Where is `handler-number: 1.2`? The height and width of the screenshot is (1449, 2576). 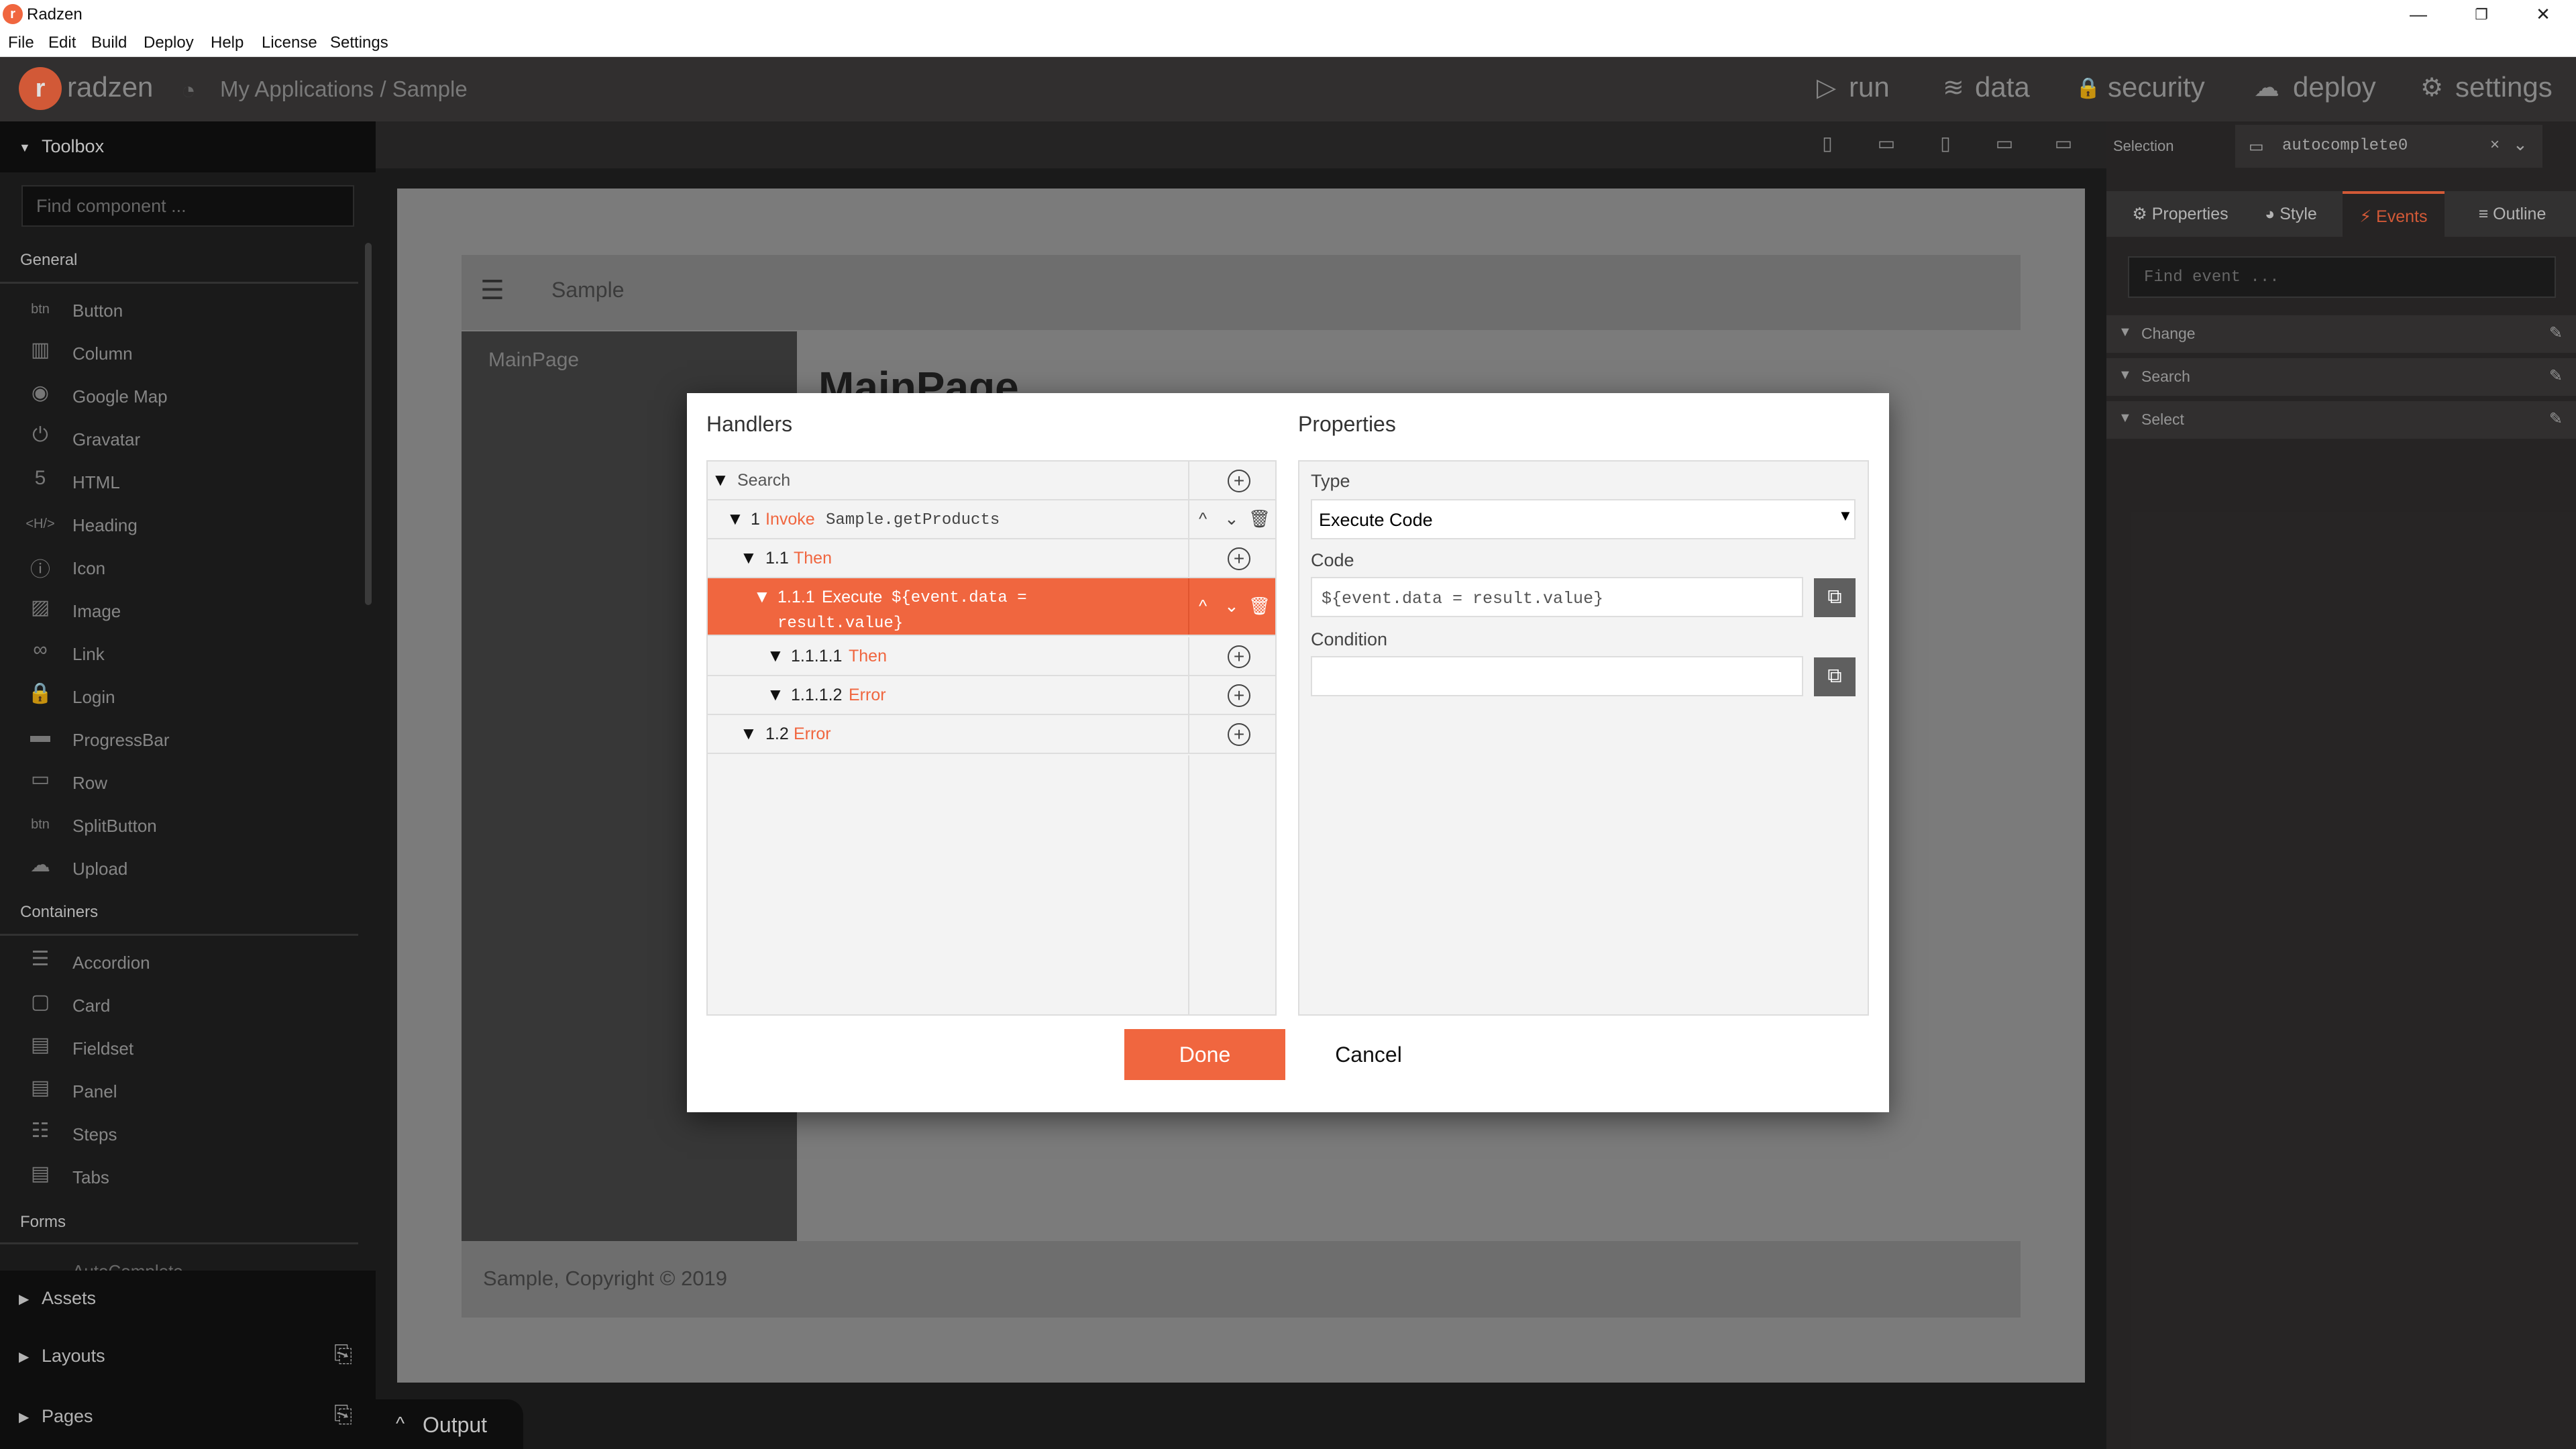 handler-number: 1.2 is located at coordinates (777, 733).